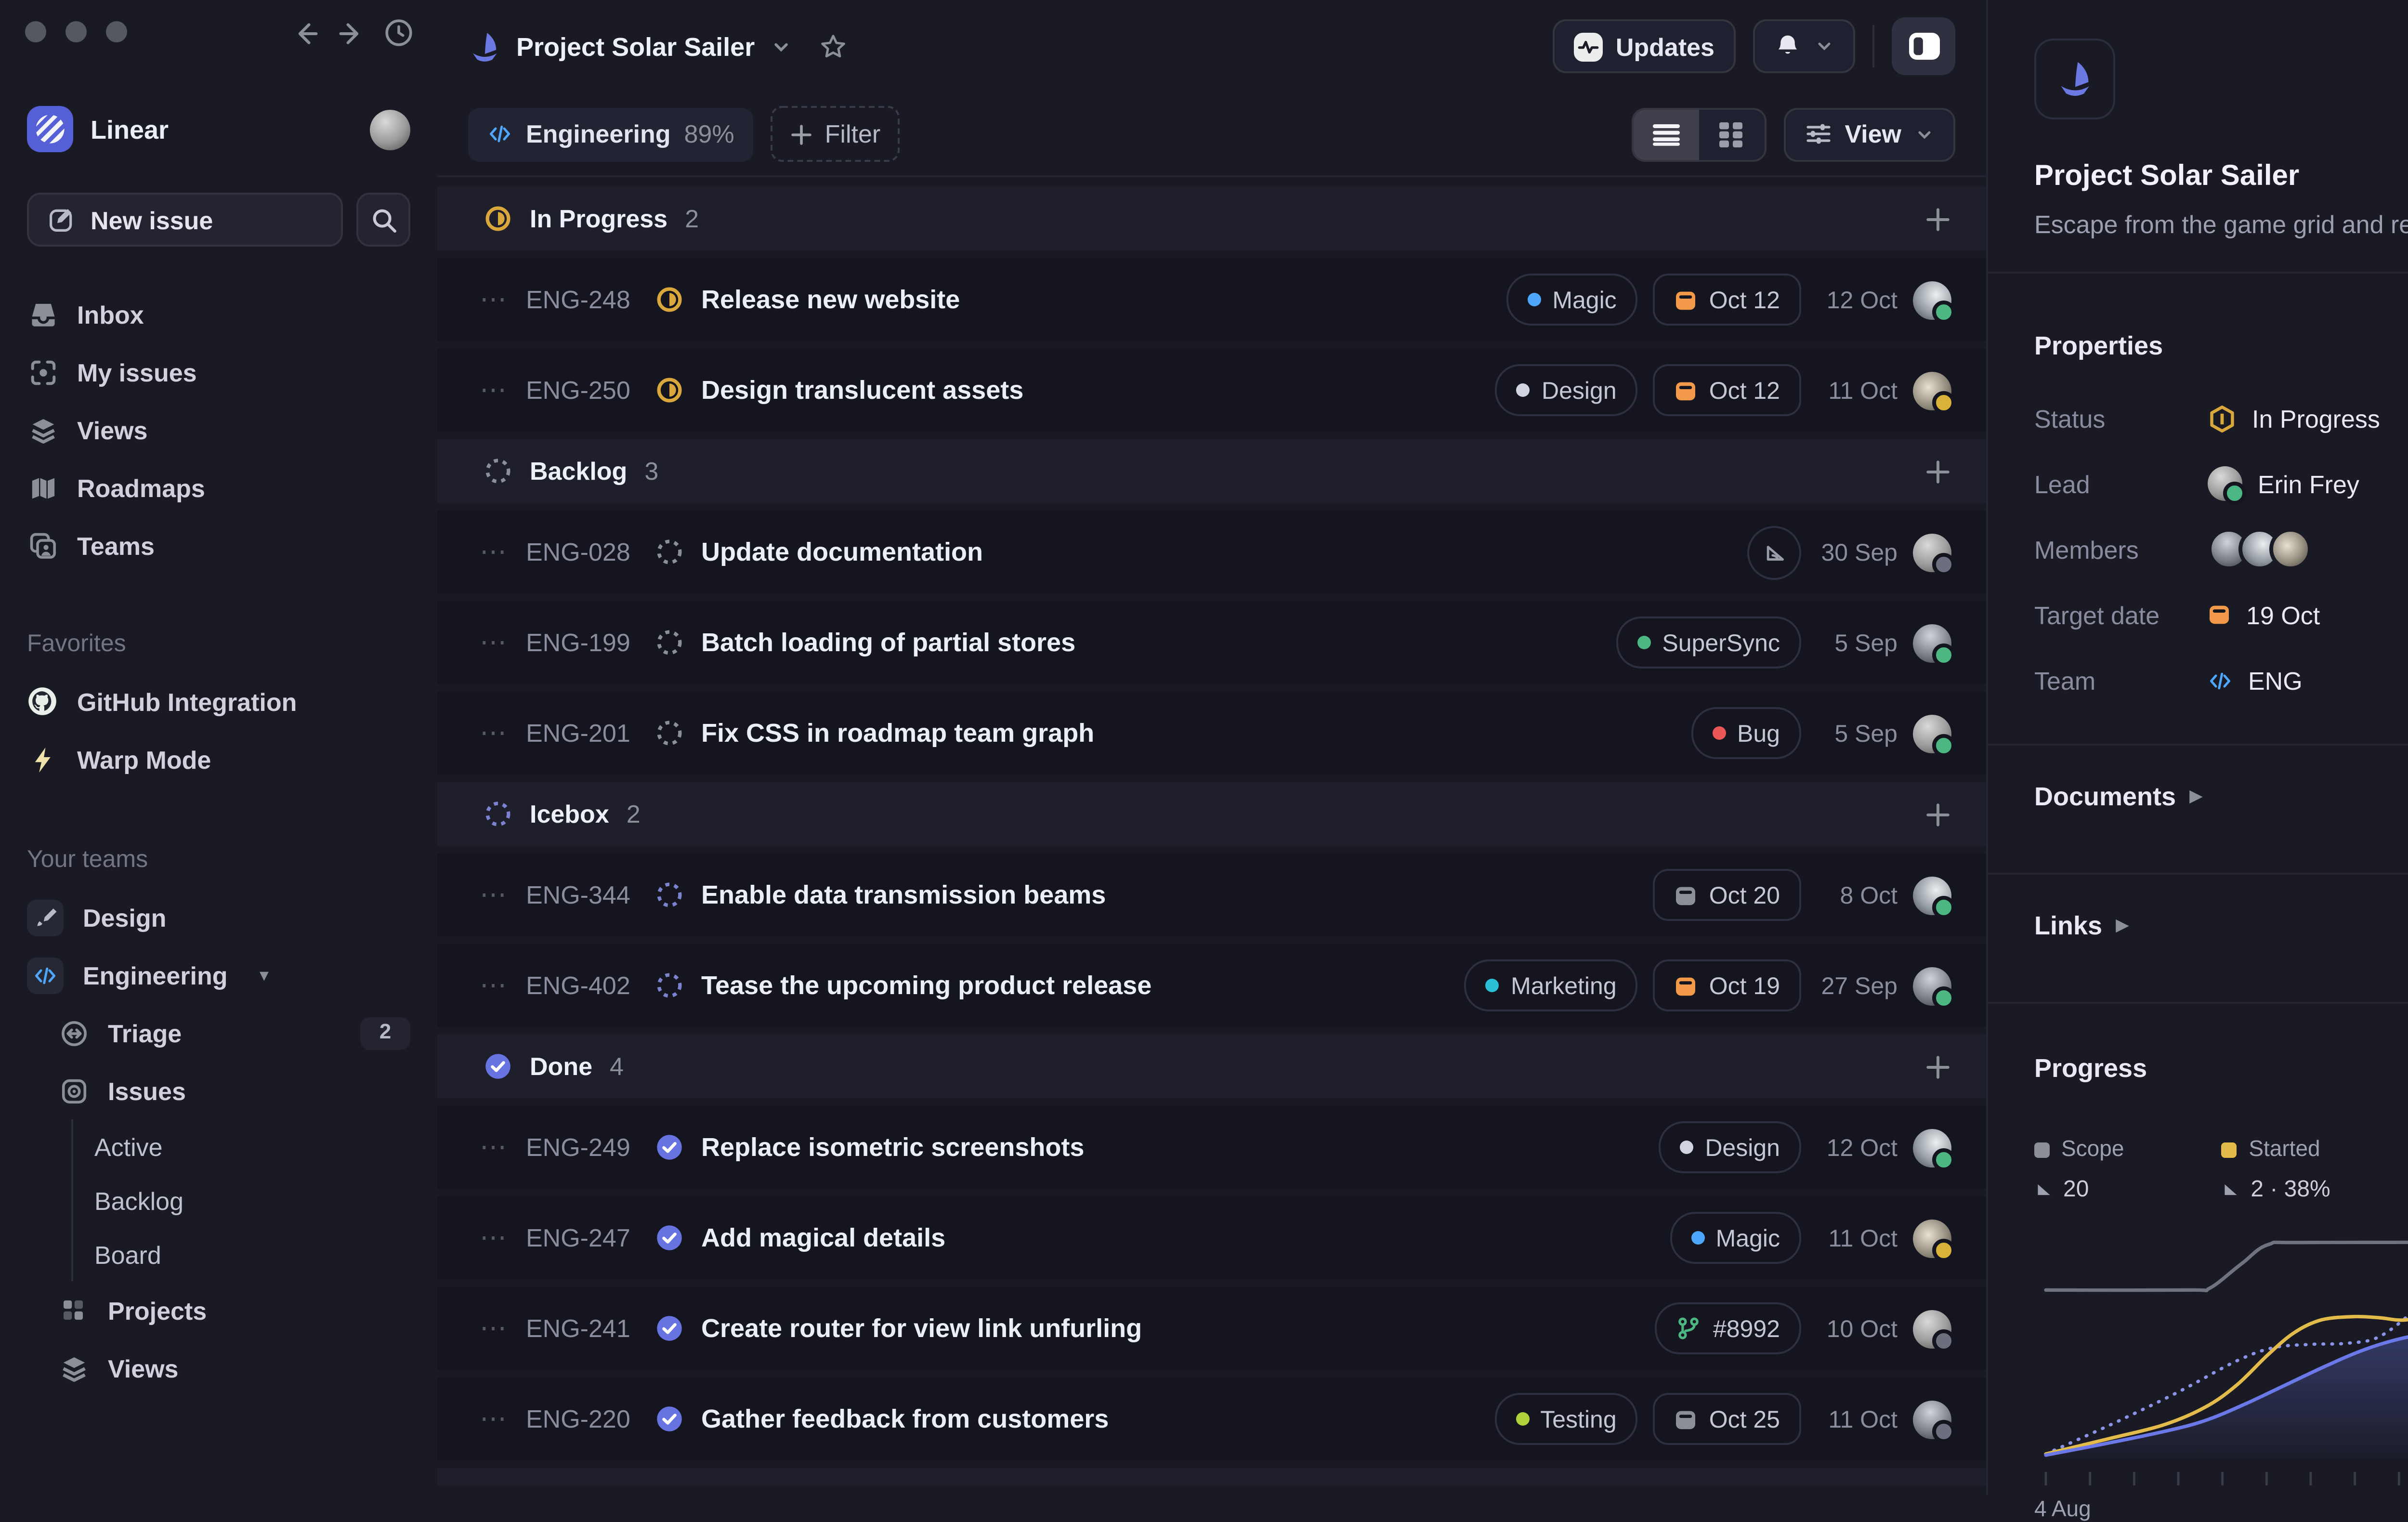 This screenshot has width=2408, height=1522. What do you see at coordinates (2221, 796) in the screenshot?
I see `documents-section: Documents ▶` at bounding box center [2221, 796].